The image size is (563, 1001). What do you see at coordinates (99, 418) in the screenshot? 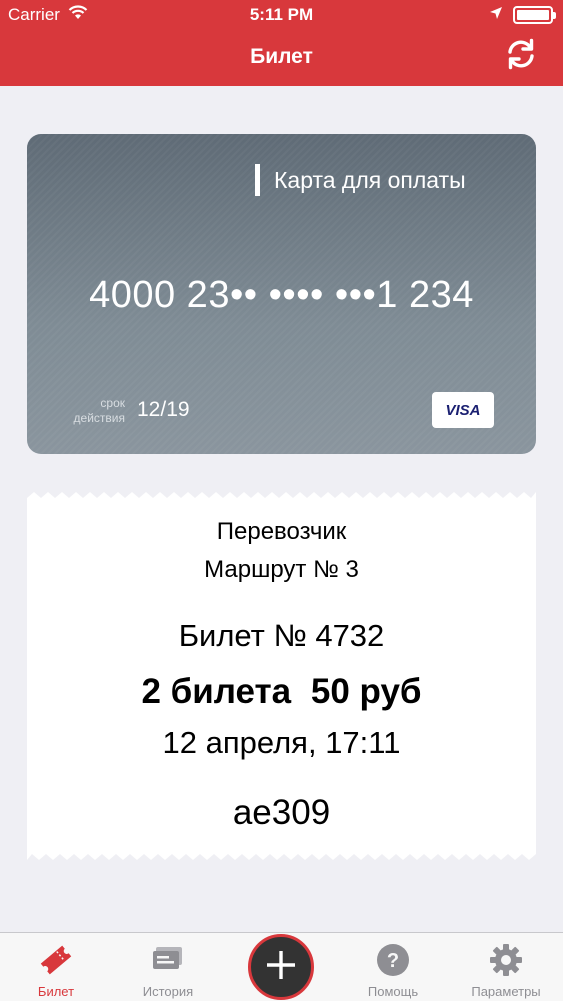
I see `expiry-caption-line2: действия` at bounding box center [99, 418].